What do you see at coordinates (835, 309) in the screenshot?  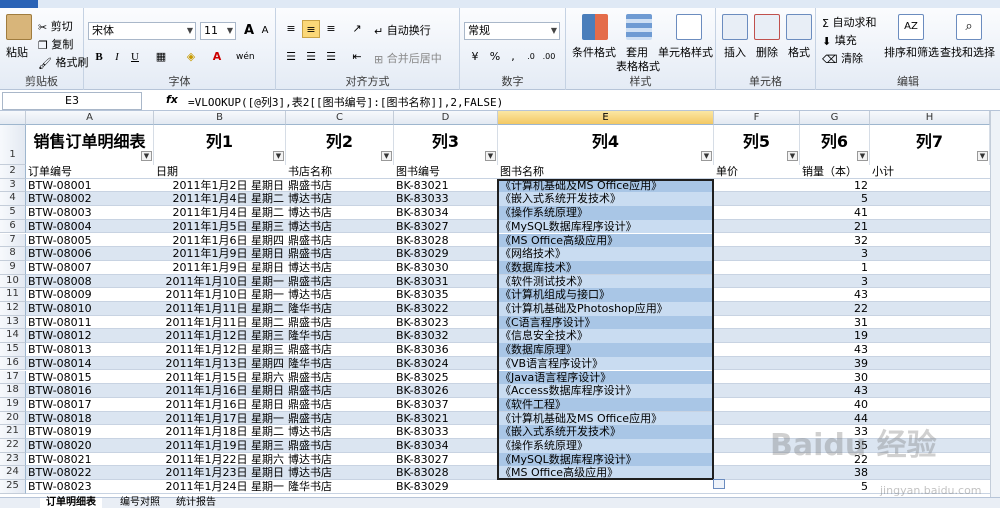 I see `quantity-cell: 22` at bounding box center [835, 309].